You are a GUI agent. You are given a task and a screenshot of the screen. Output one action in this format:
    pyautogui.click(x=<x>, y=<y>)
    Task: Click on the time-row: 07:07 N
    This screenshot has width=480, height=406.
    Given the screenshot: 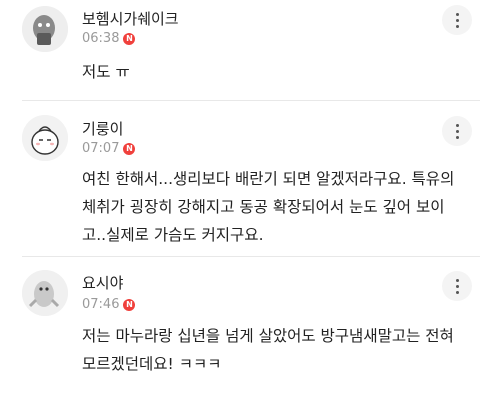 What is the action you would take?
    pyautogui.click(x=109, y=148)
    